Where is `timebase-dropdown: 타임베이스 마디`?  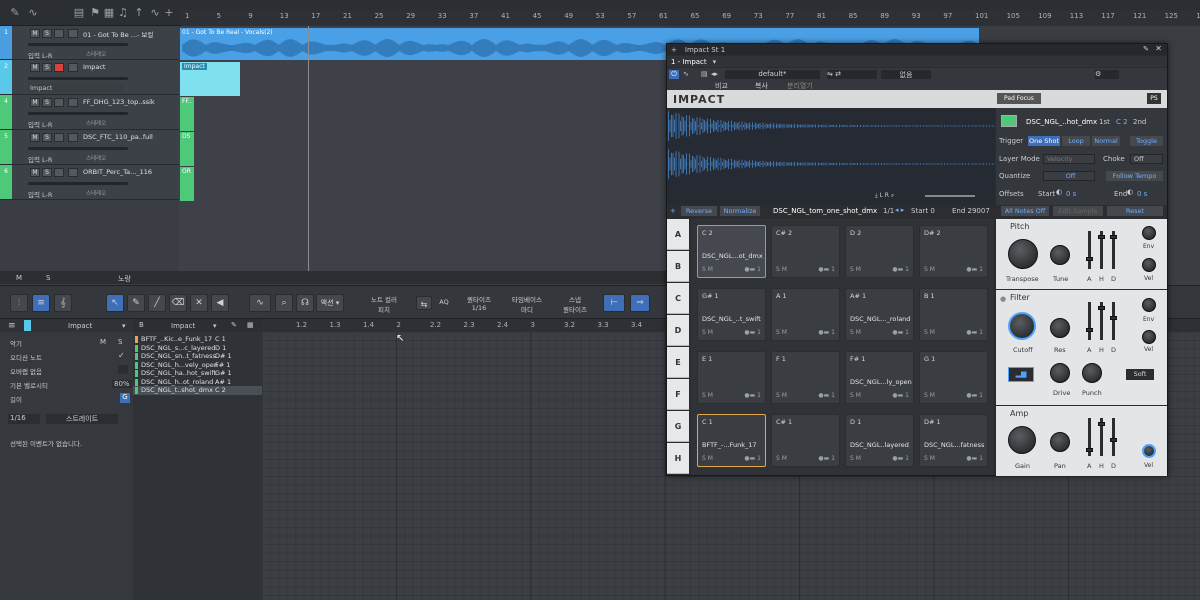
timebase-dropdown: 타임베이스 마디 is located at coordinates (527, 304).